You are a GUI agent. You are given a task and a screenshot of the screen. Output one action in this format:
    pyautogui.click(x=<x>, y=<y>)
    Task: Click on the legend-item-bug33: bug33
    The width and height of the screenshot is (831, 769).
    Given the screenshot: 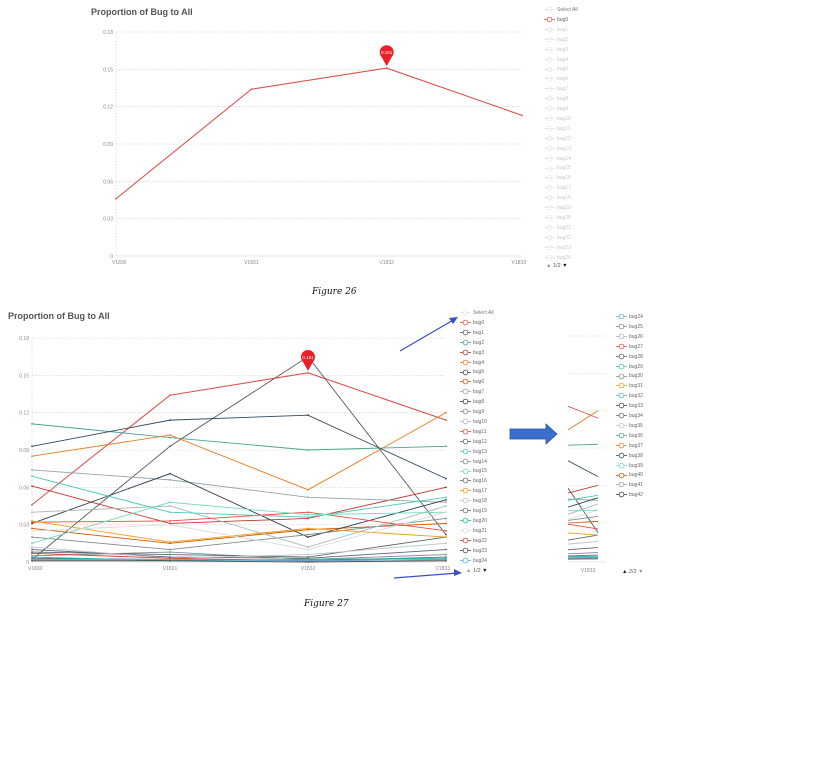 What is the action you would take?
    pyautogui.click(x=629, y=406)
    